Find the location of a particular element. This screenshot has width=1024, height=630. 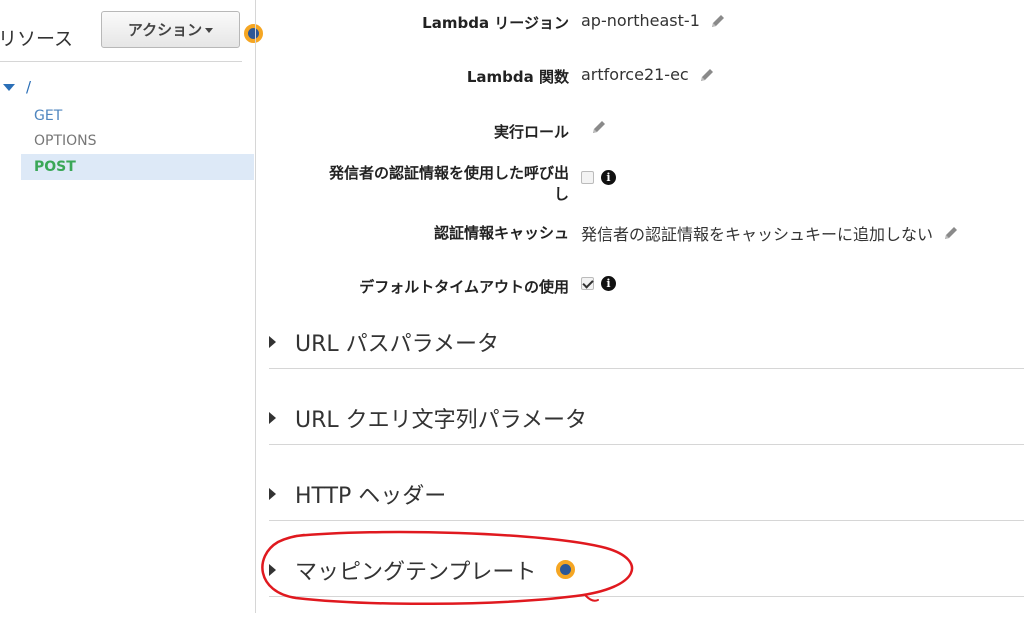

credentials-cache-value: 発信者の認証情報をキャッシュキーに追加しない is located at coordinates (770, 233).